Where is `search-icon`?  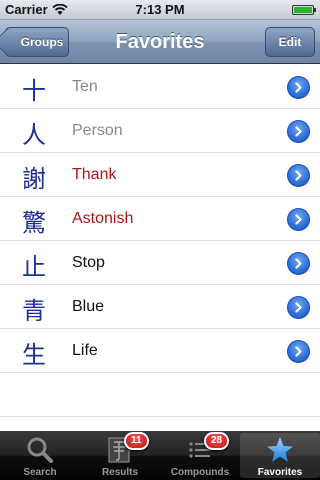
search-icon is located at coordinates (40, 450).